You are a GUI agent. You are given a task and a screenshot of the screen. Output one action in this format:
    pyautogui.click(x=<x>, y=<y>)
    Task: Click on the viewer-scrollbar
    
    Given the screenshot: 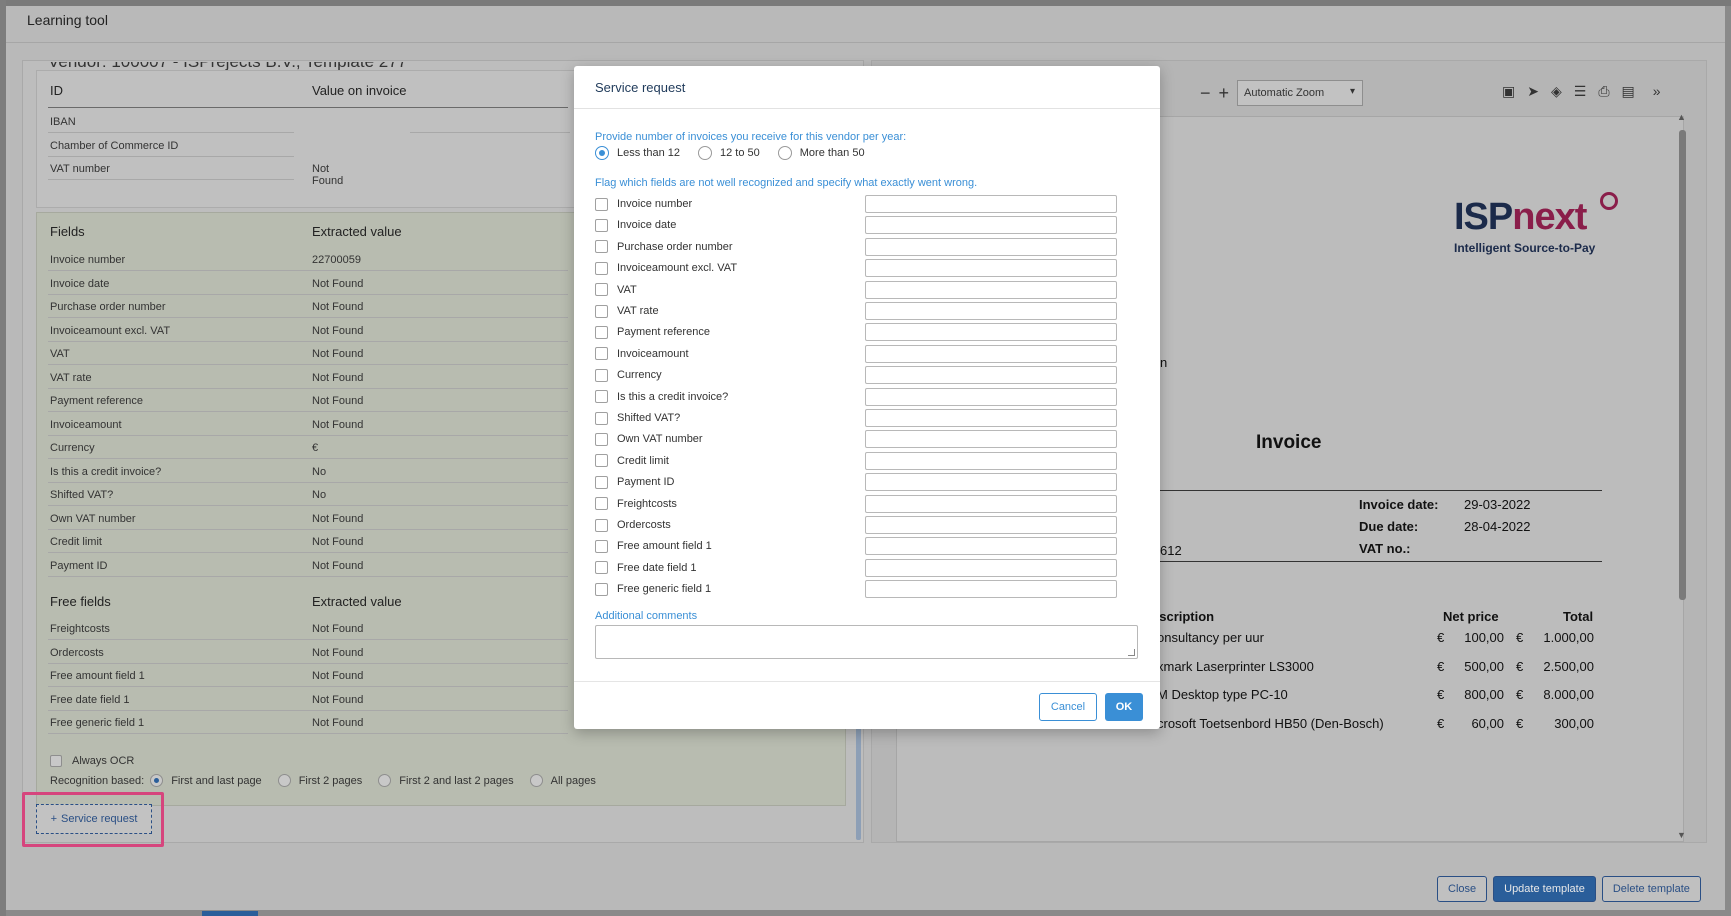 What is the action you would take?
    pyautogui.click(x=1682, y=365)
    